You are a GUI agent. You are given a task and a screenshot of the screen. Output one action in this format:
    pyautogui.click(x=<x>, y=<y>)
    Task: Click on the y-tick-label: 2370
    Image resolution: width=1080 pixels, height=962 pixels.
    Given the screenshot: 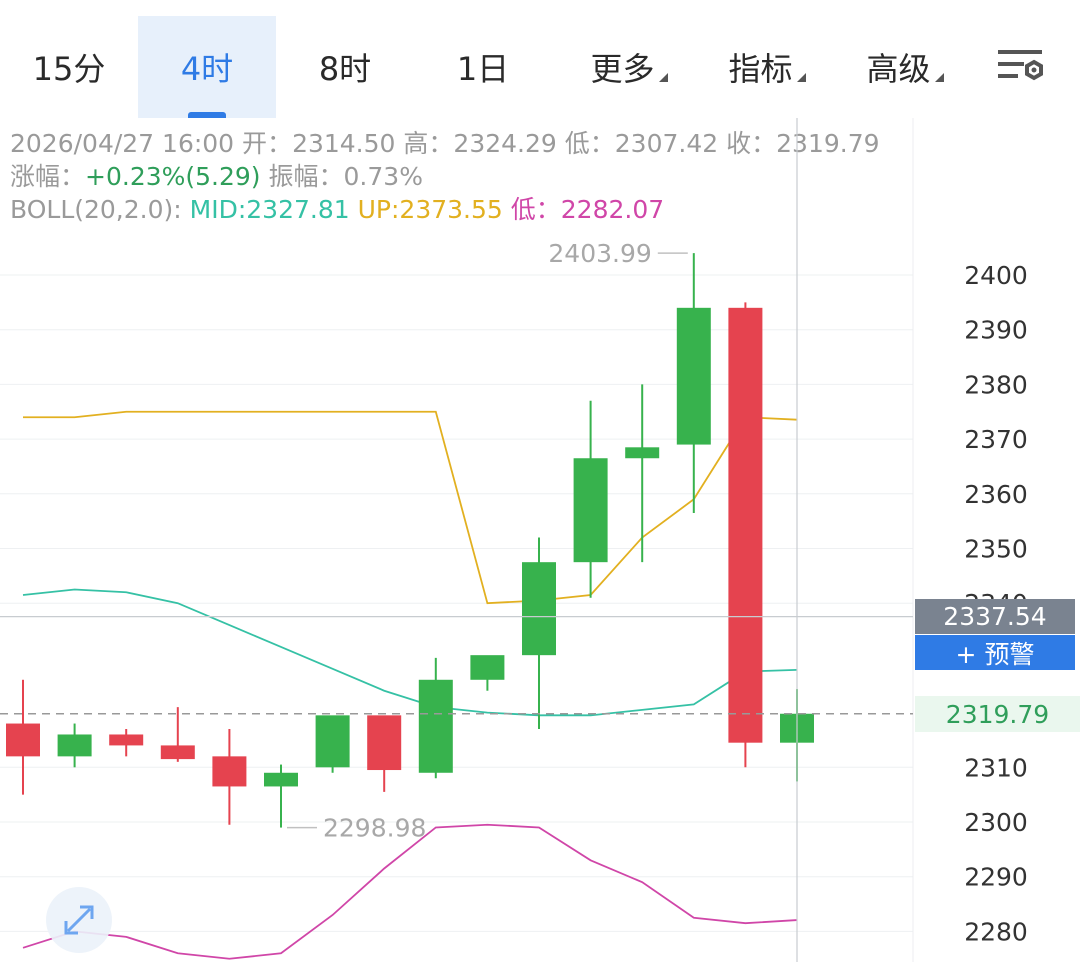 What is the action you would take?
    pyautogui.click(x=996, y=439)
    